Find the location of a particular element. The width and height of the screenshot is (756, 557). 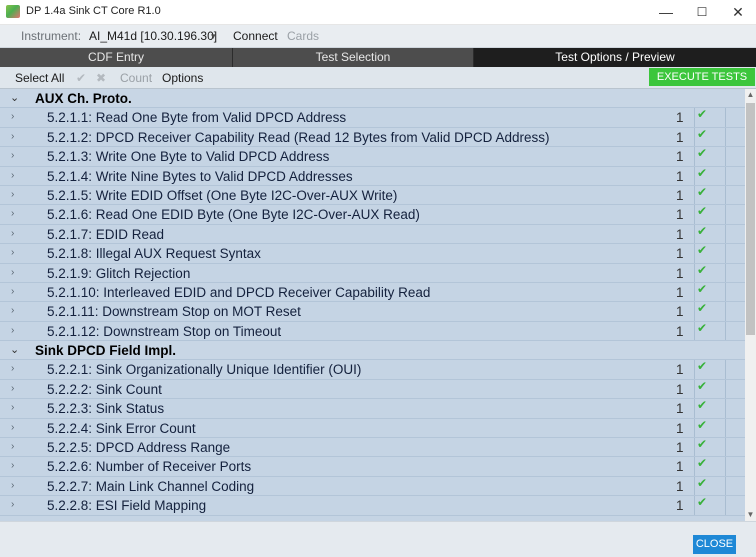

connect-button: Connect is located at coordinates (255, 36).